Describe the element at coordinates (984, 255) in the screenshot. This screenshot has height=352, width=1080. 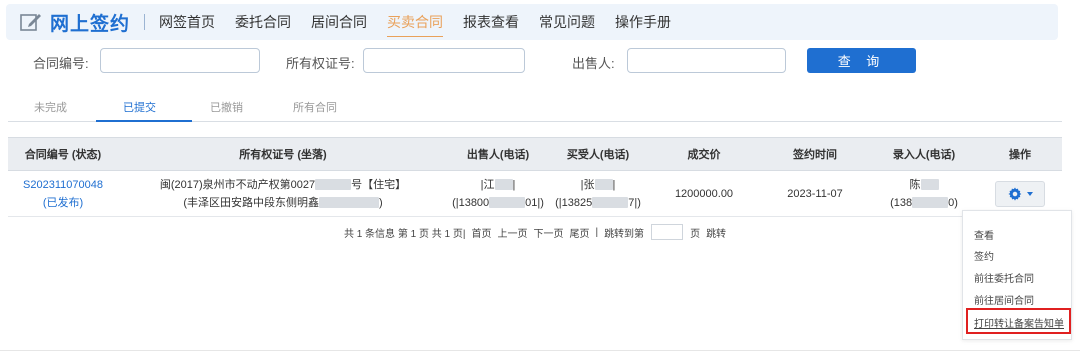
I see `menu-item-sign: 签约` at that location.